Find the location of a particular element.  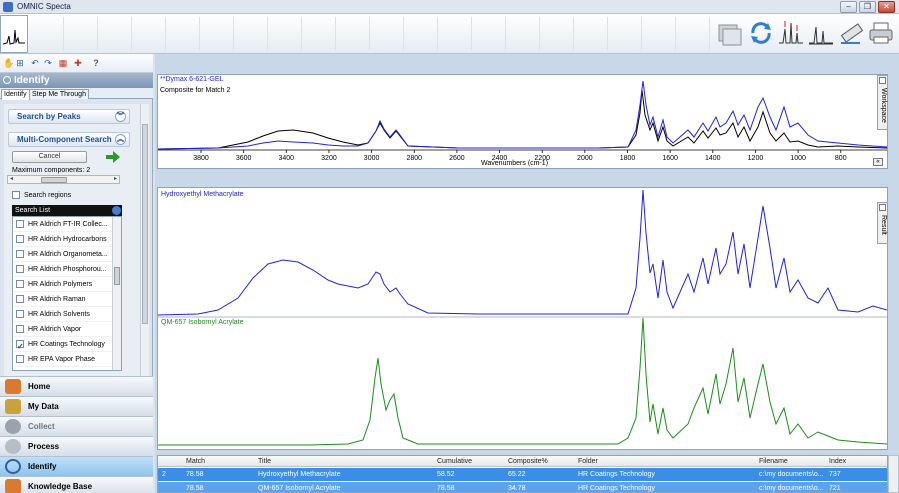

nav-my-data: My Data is located at coordinates (76, 406).